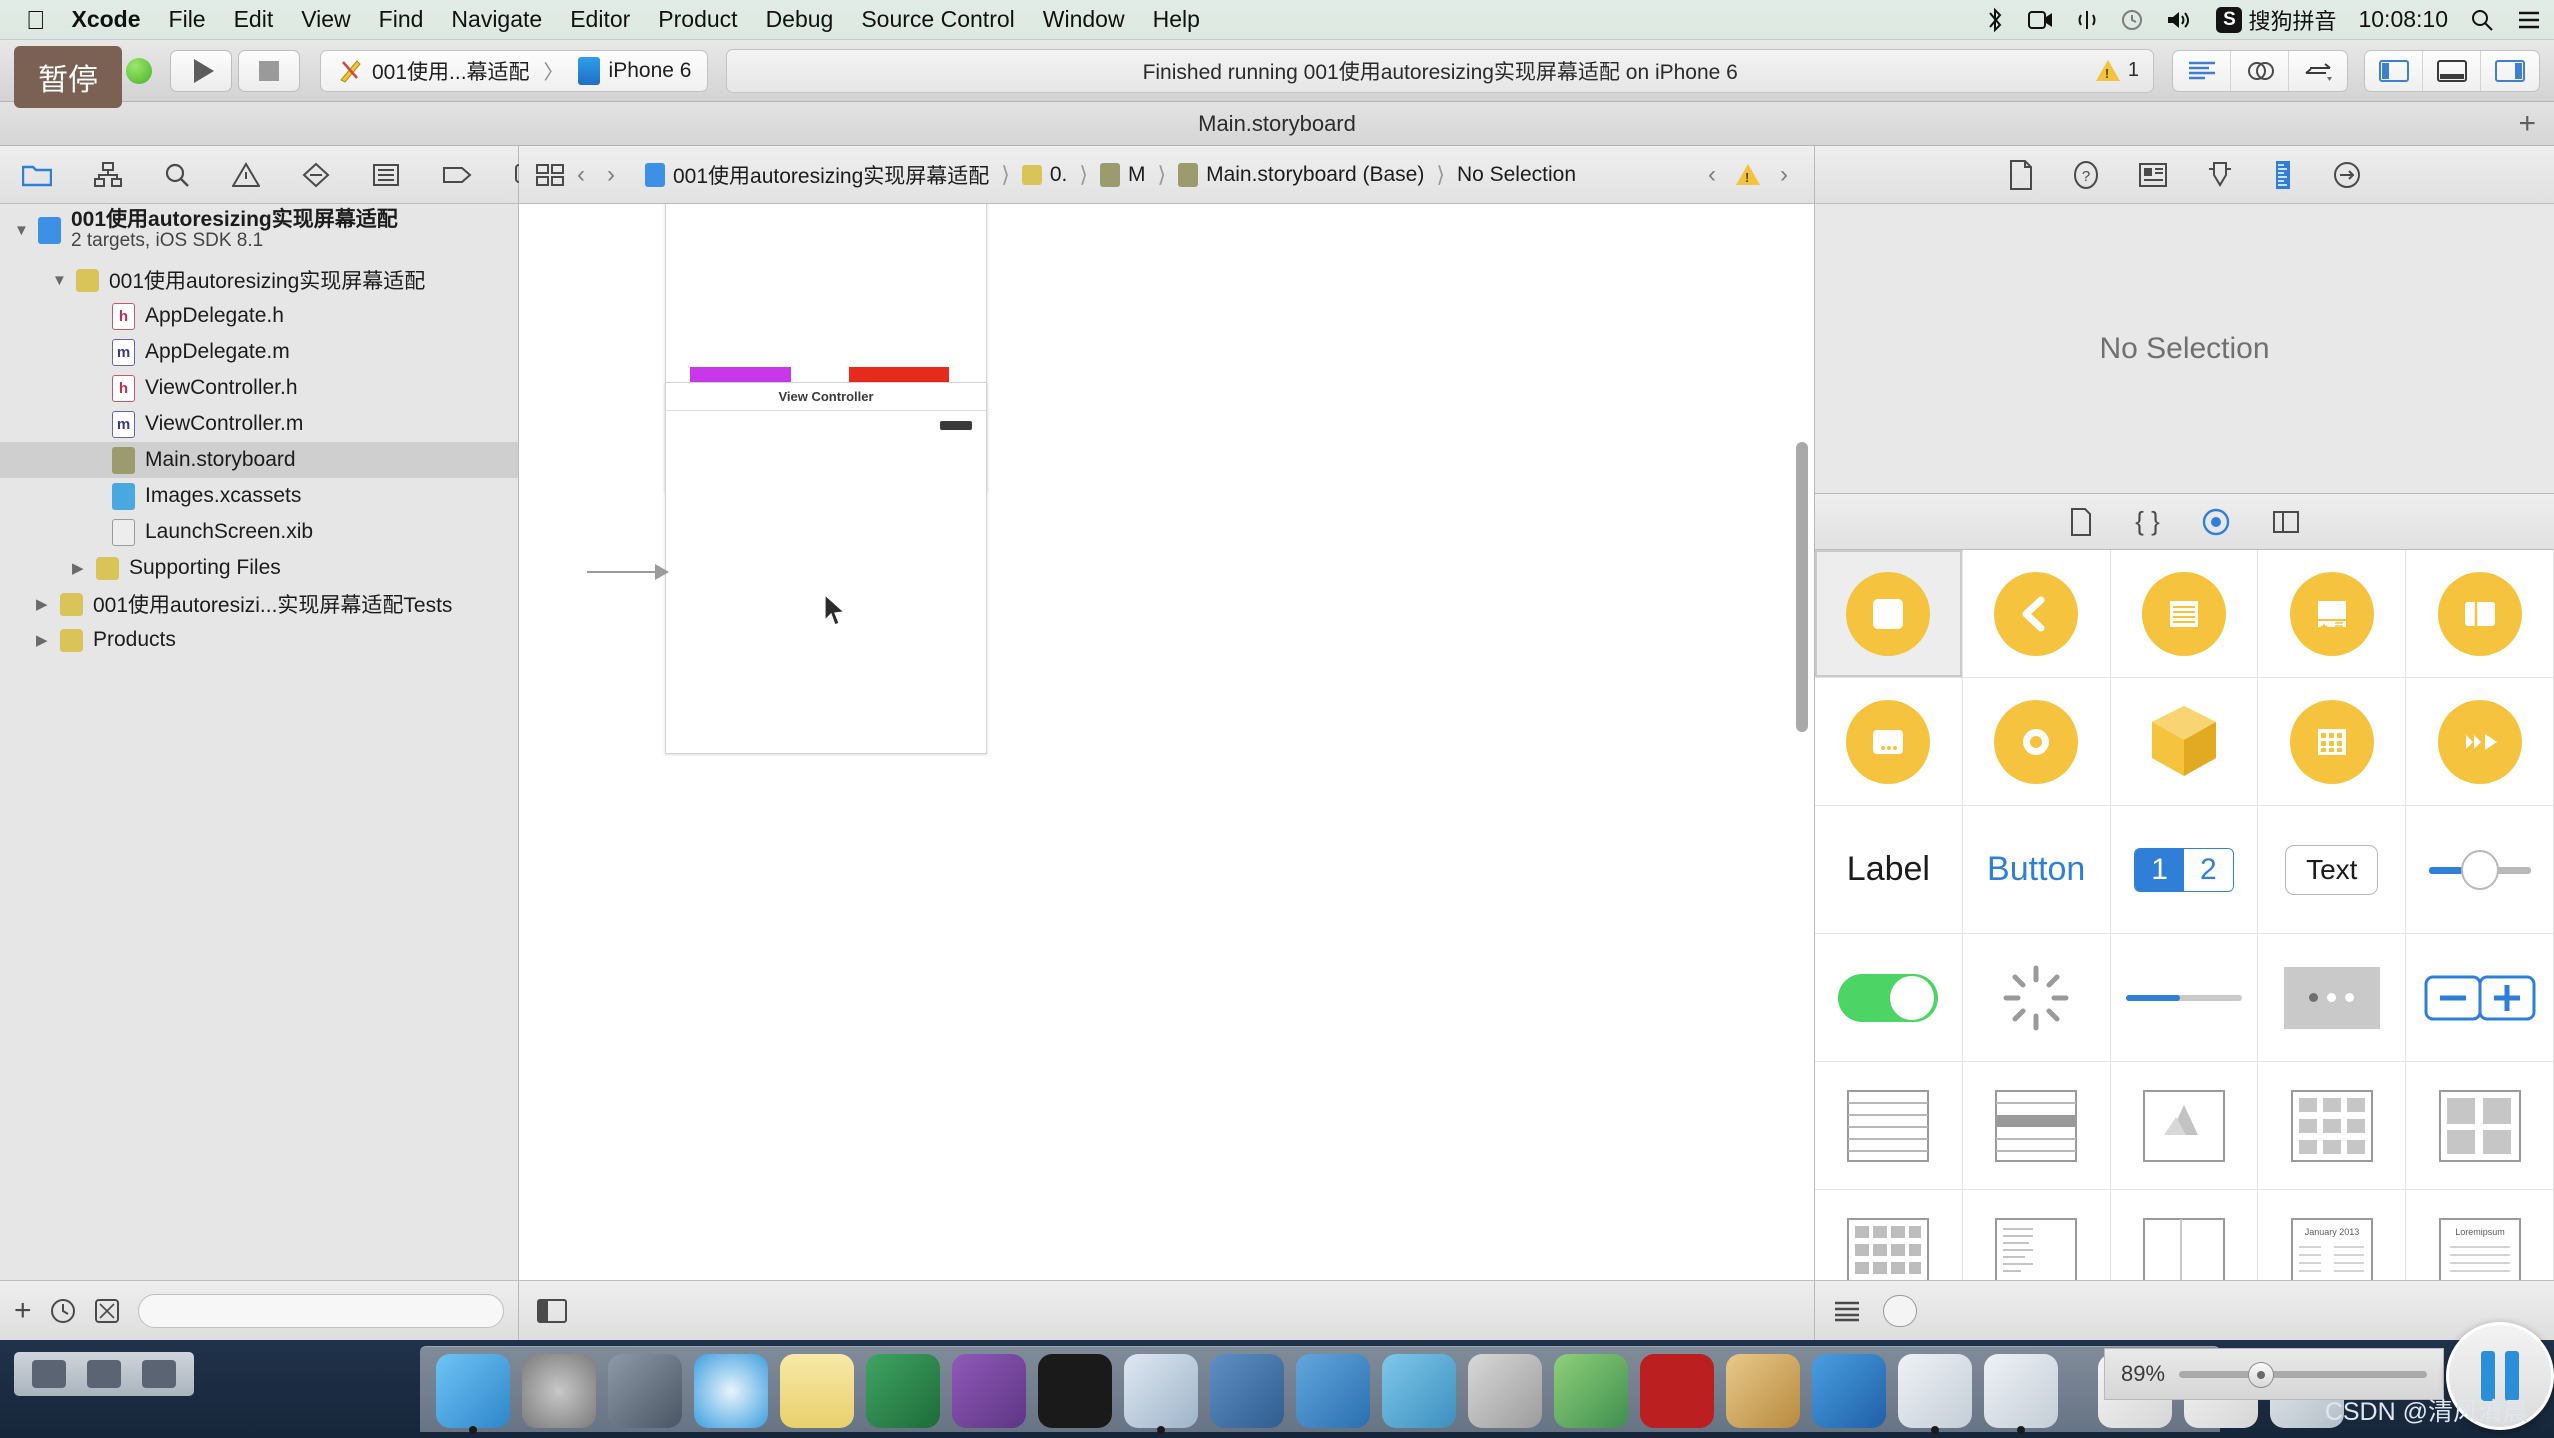 The image size is (2554, 1438). What do you see at coordinates (2086, 175) in the screenshot?
I see `quick-help-icon: ?` at bounding box center [2086, 175].